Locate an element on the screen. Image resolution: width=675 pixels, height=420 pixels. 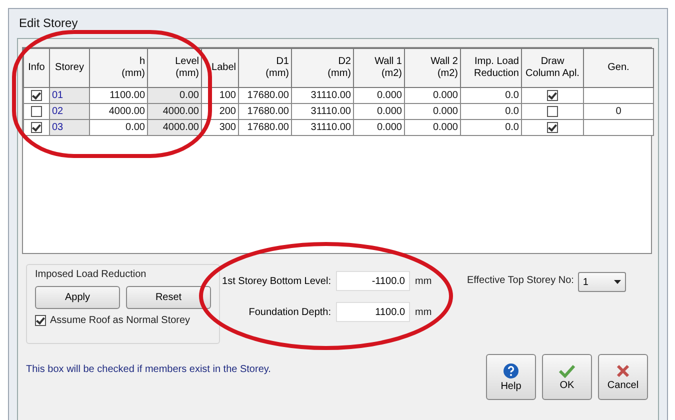
window-title: Edit Storey is located at coordinates (48, 23).